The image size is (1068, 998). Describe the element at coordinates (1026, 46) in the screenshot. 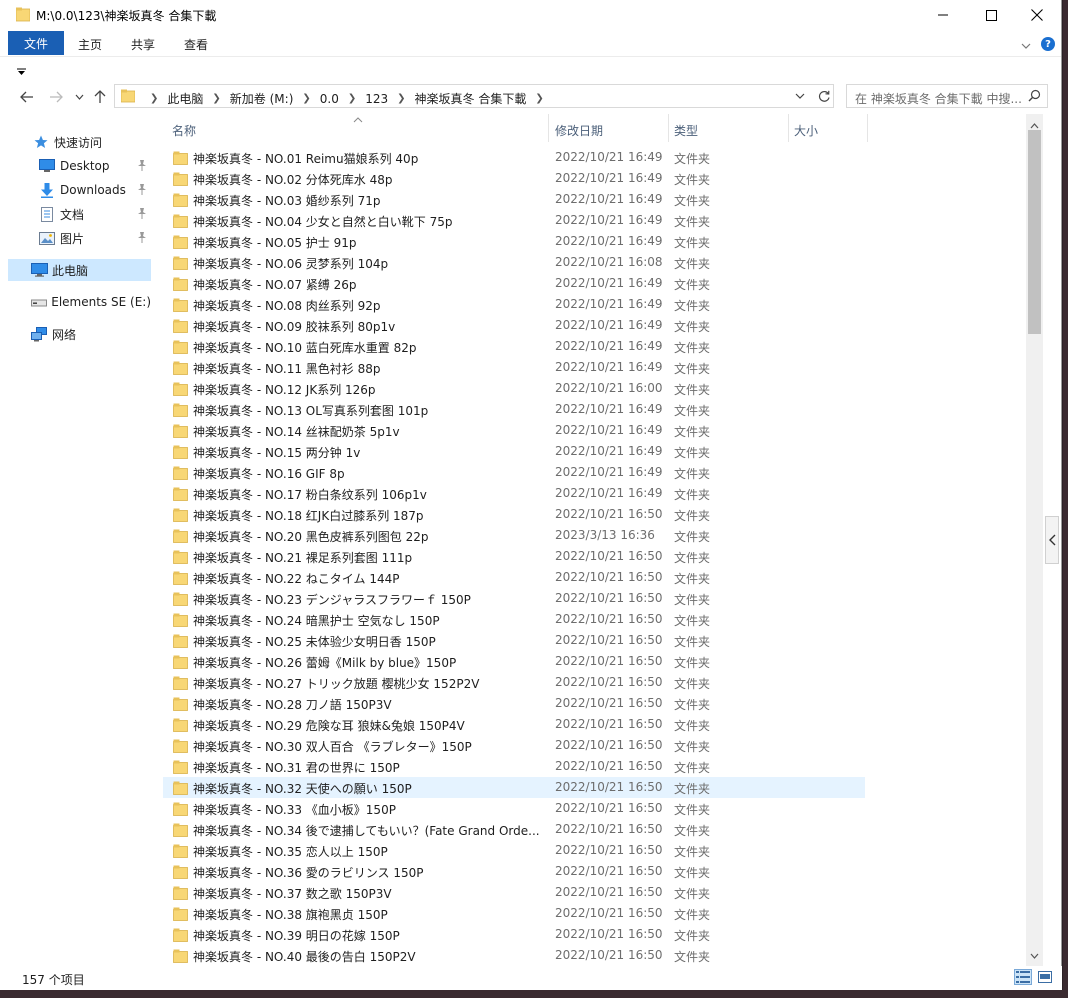

I see `ribbon-expand-chevron-icon` at that location.